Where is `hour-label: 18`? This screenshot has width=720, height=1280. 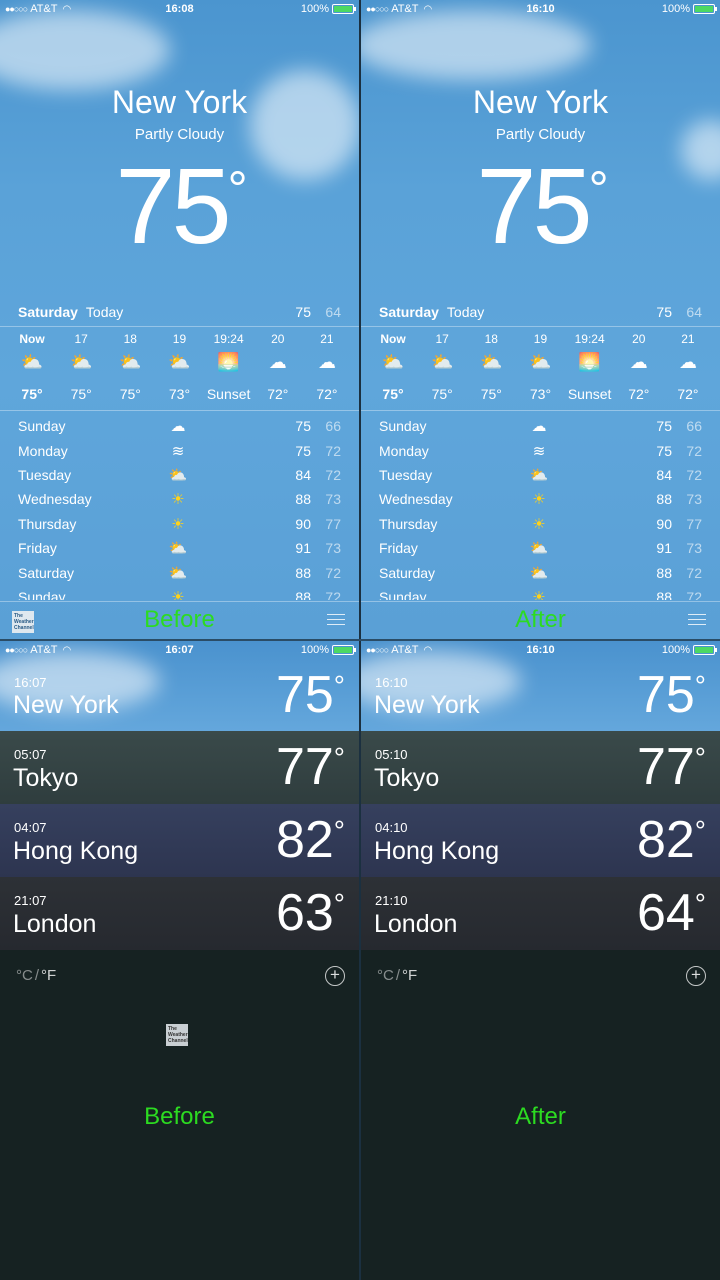 hour-label: 18 is located at coordinates (130, 339).